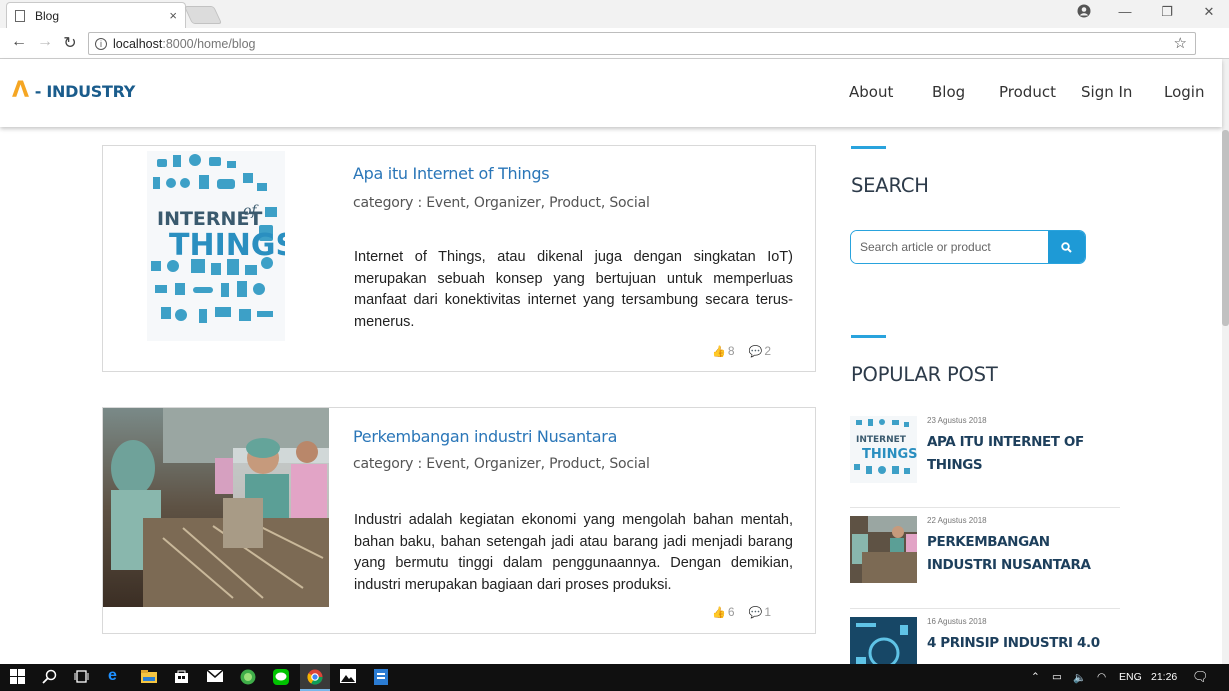  I want to click on post-title: Apa itu Internet of Things, so click(451, 173).